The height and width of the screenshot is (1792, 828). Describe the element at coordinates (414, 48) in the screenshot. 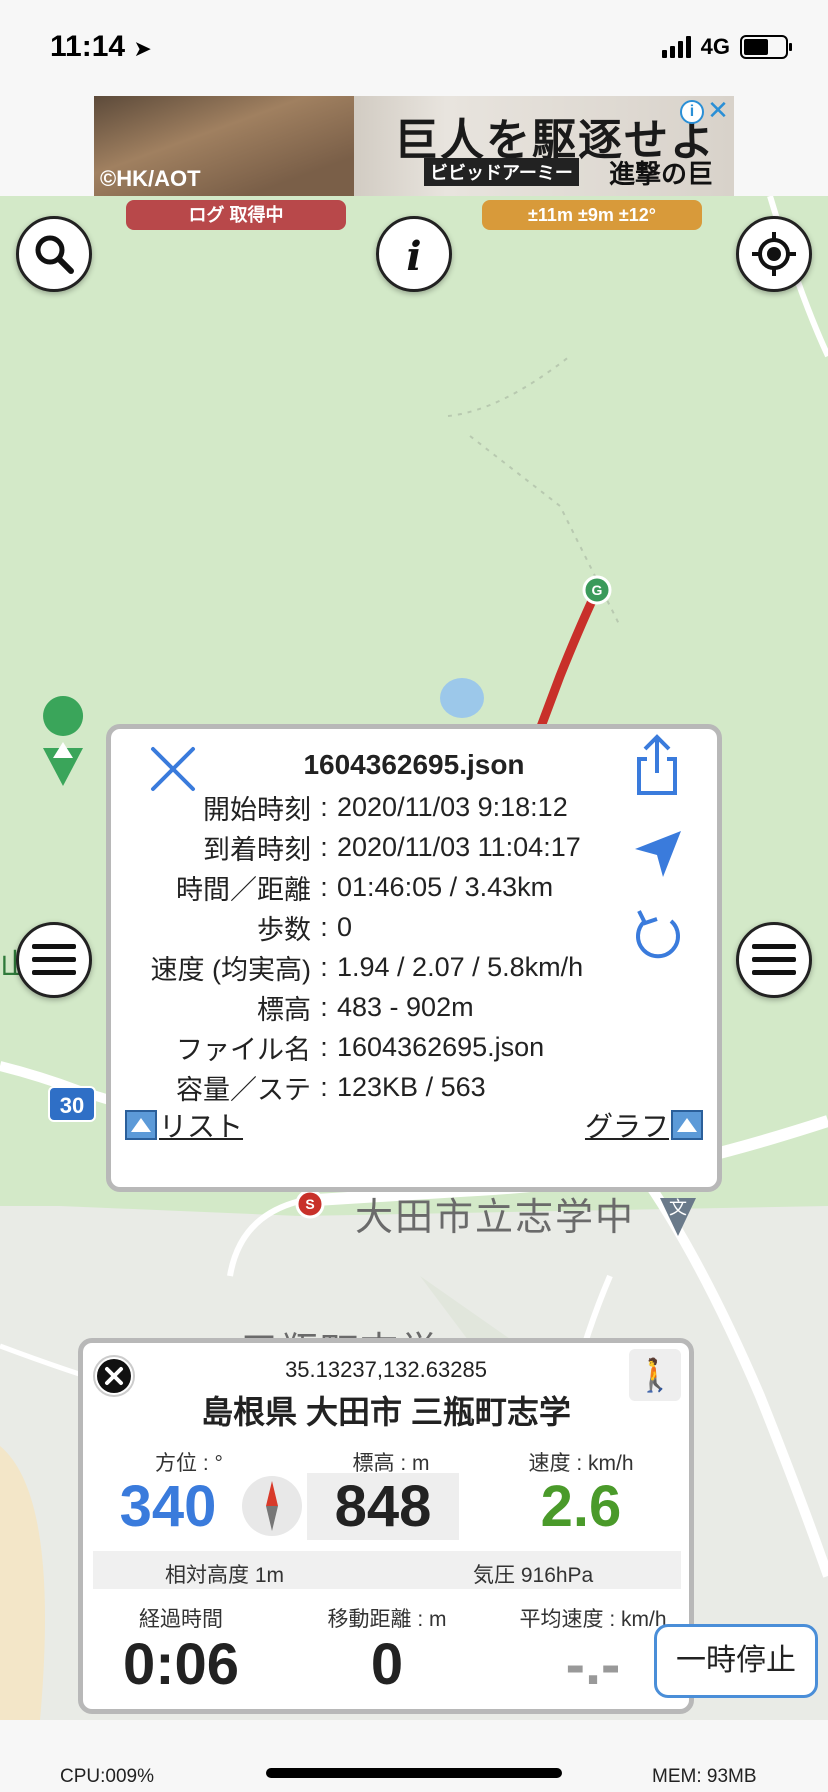

I see `status-bar: 11:14 ➤ 4G` at that location.